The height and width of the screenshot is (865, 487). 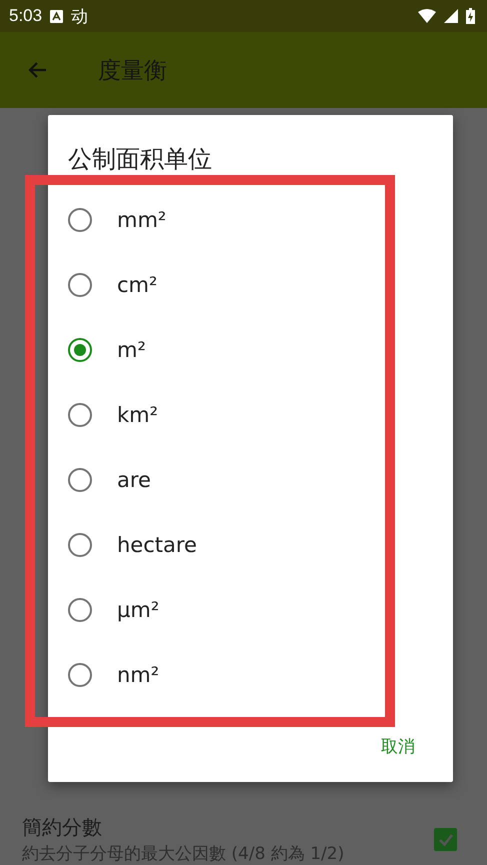 What do you see at coordinates (250, 219) in the screenshot?
I see `radio-option: mm²` at bounding box center [250, 219].